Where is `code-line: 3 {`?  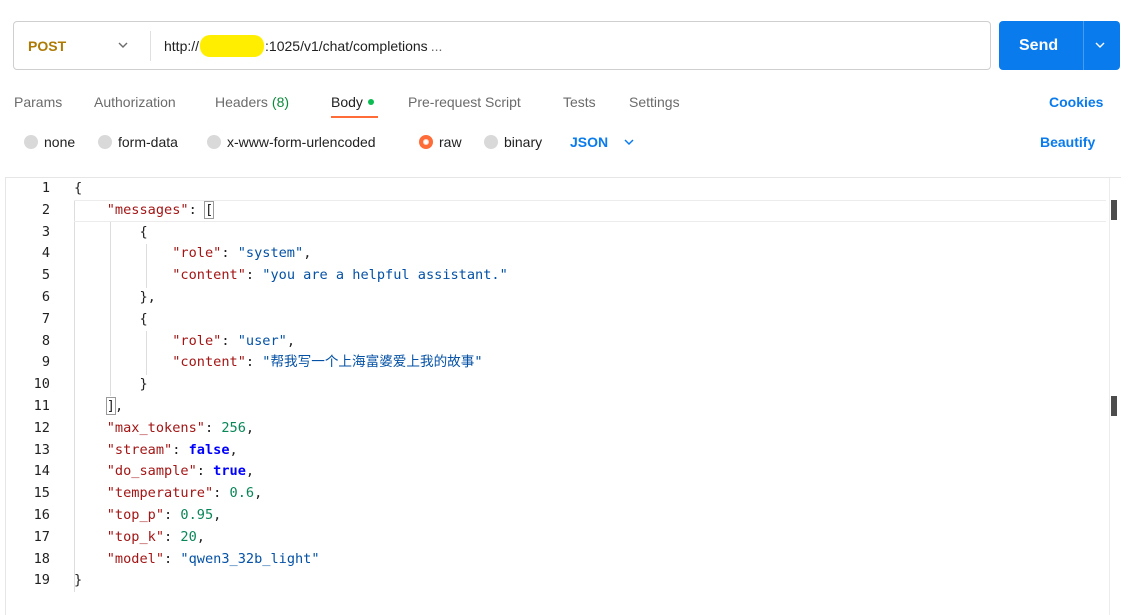
code-line: 3 { is located at coordinates (556, 233).